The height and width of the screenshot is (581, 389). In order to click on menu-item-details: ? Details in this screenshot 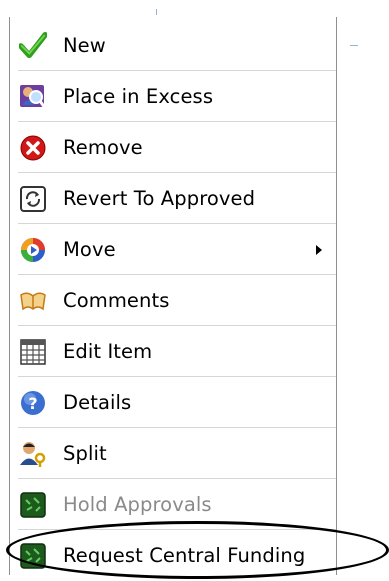, I will do `click(173, 402)`.